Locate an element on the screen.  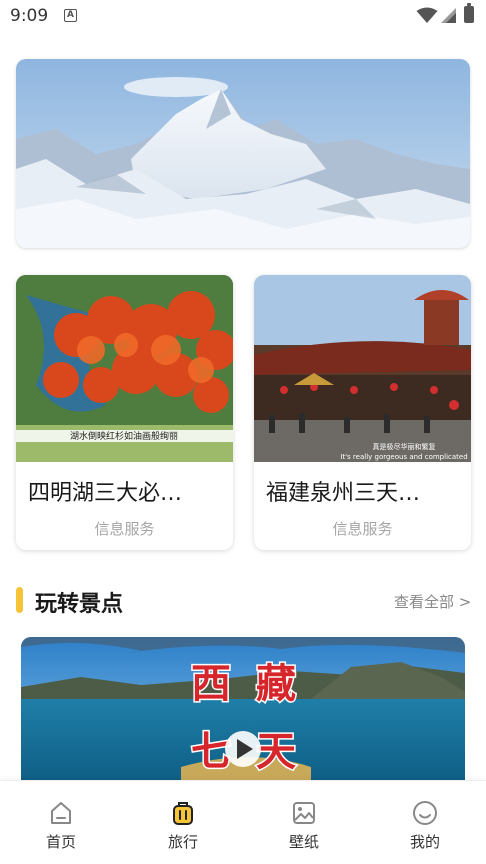
tab-label: 旅行 is located at coordinates (182, 842).